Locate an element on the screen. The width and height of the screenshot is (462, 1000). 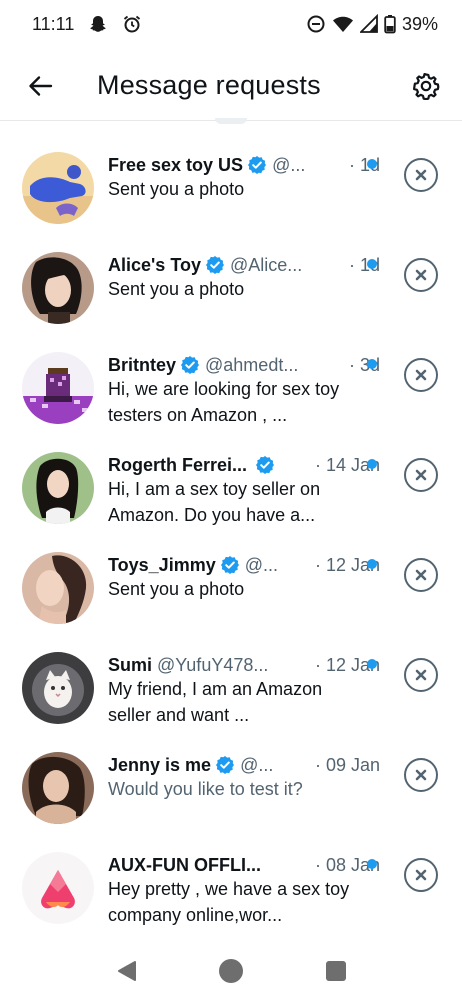
sender-line: Sumi @YufuY478... · 12 Jan is located at coordinates (244, 665).